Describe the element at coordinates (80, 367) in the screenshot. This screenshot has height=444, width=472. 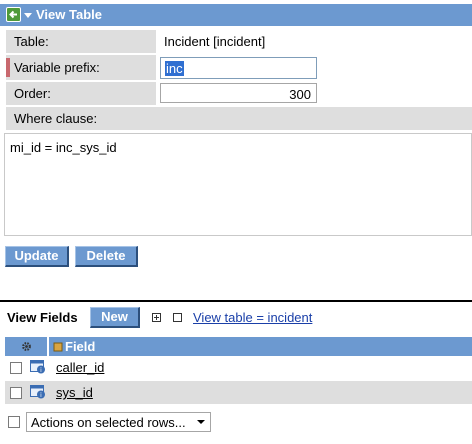
I see `field-link: caller_id` at that location.